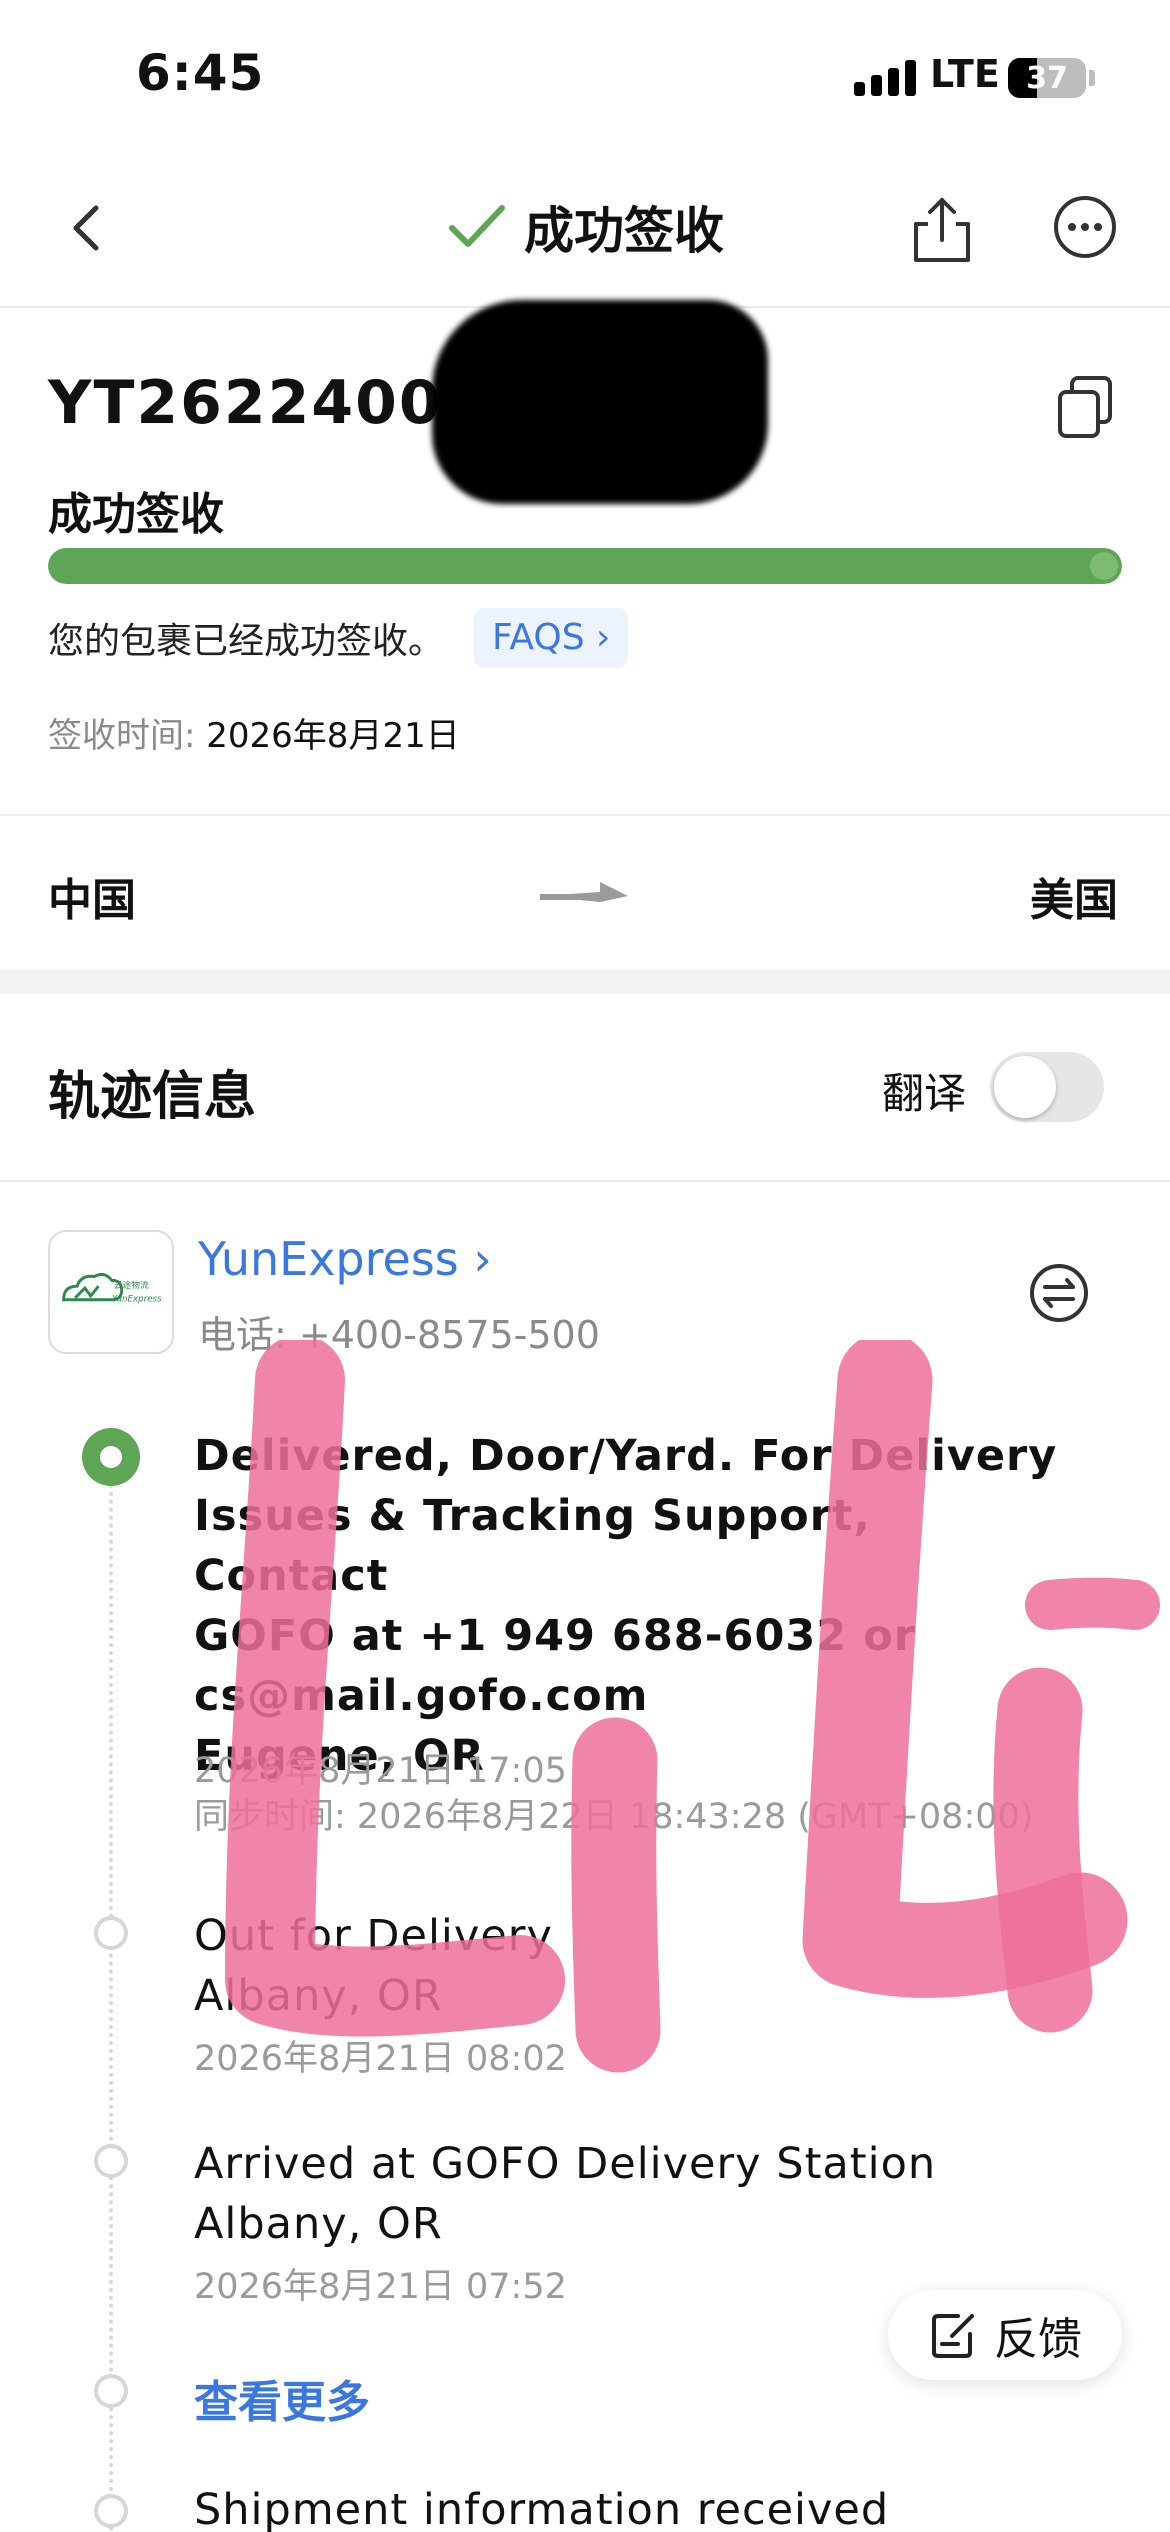 The image size is (1170, 2532). Describe the element at coordinates (111, 1457) in the screenshot. I see `timeline-dot-current` at that location.